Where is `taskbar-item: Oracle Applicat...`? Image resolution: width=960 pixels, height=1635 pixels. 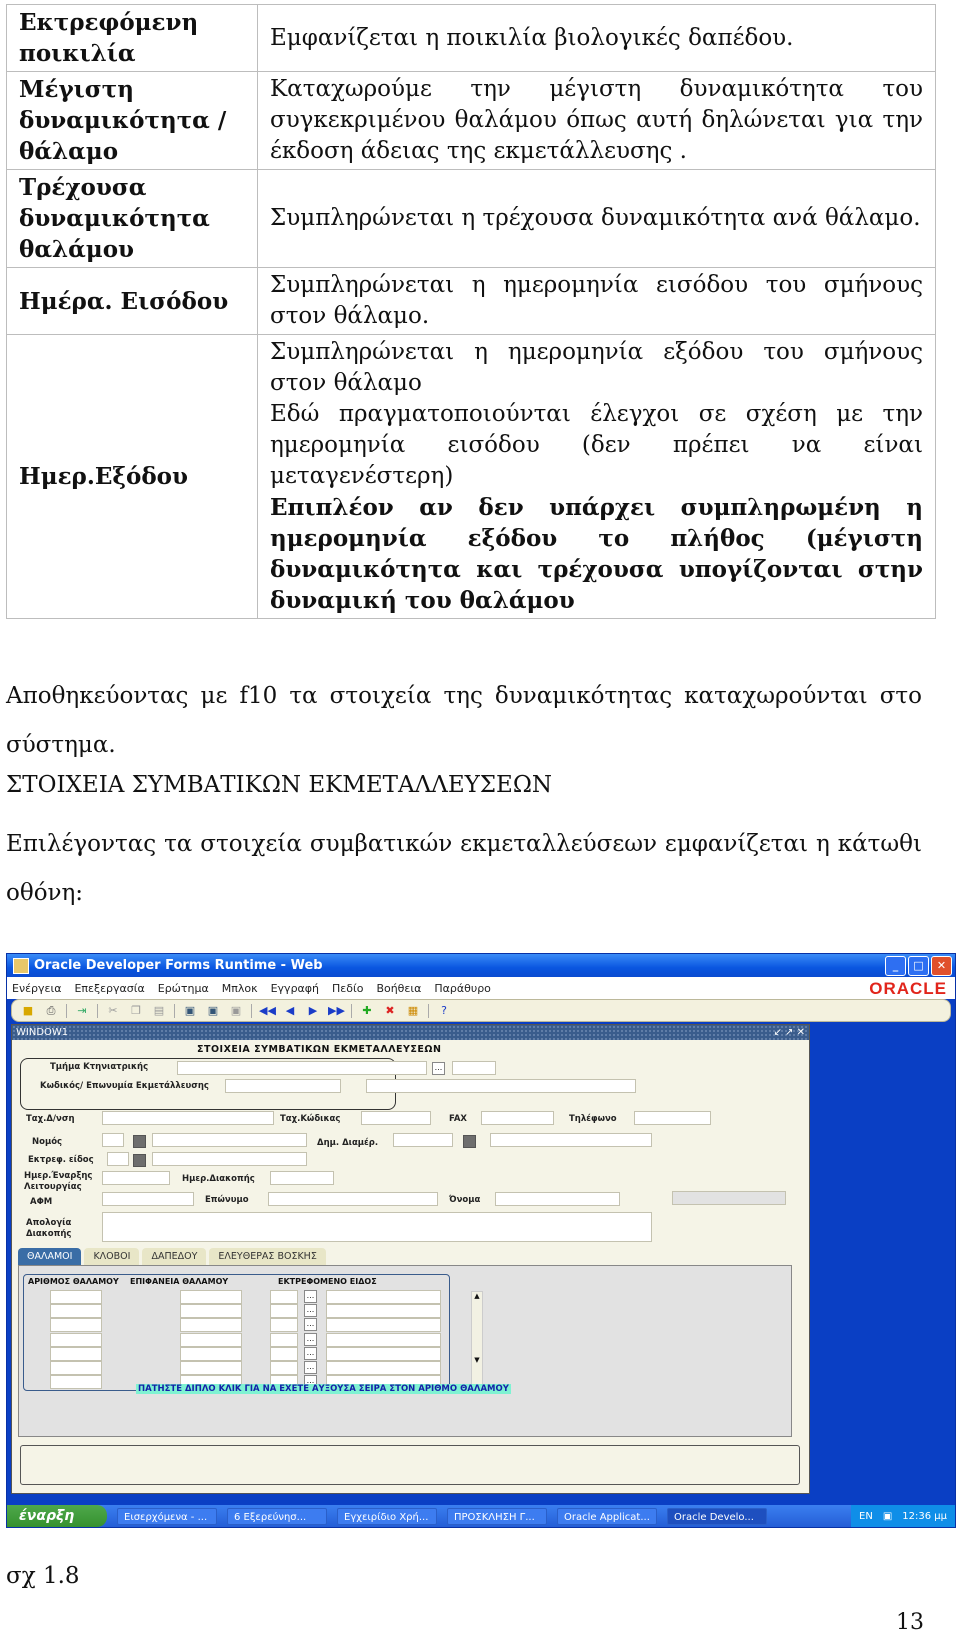
taskbar-item: Oracle Applicat... is located at coordinates (607, 1516).